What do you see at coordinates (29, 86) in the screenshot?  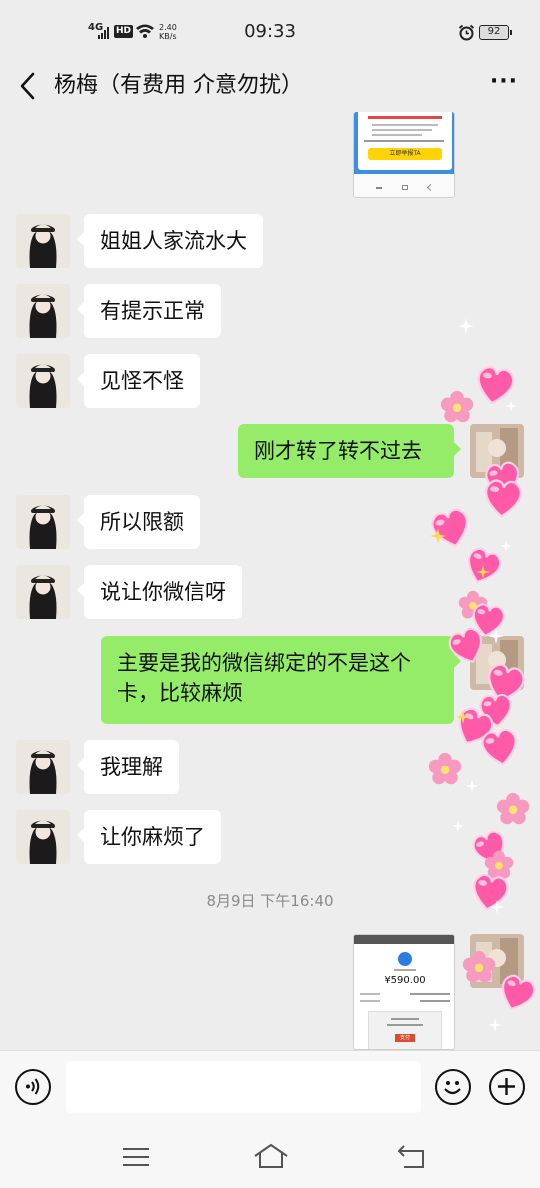 I see `chevron-left-icon` at bounding box center [29, 86].